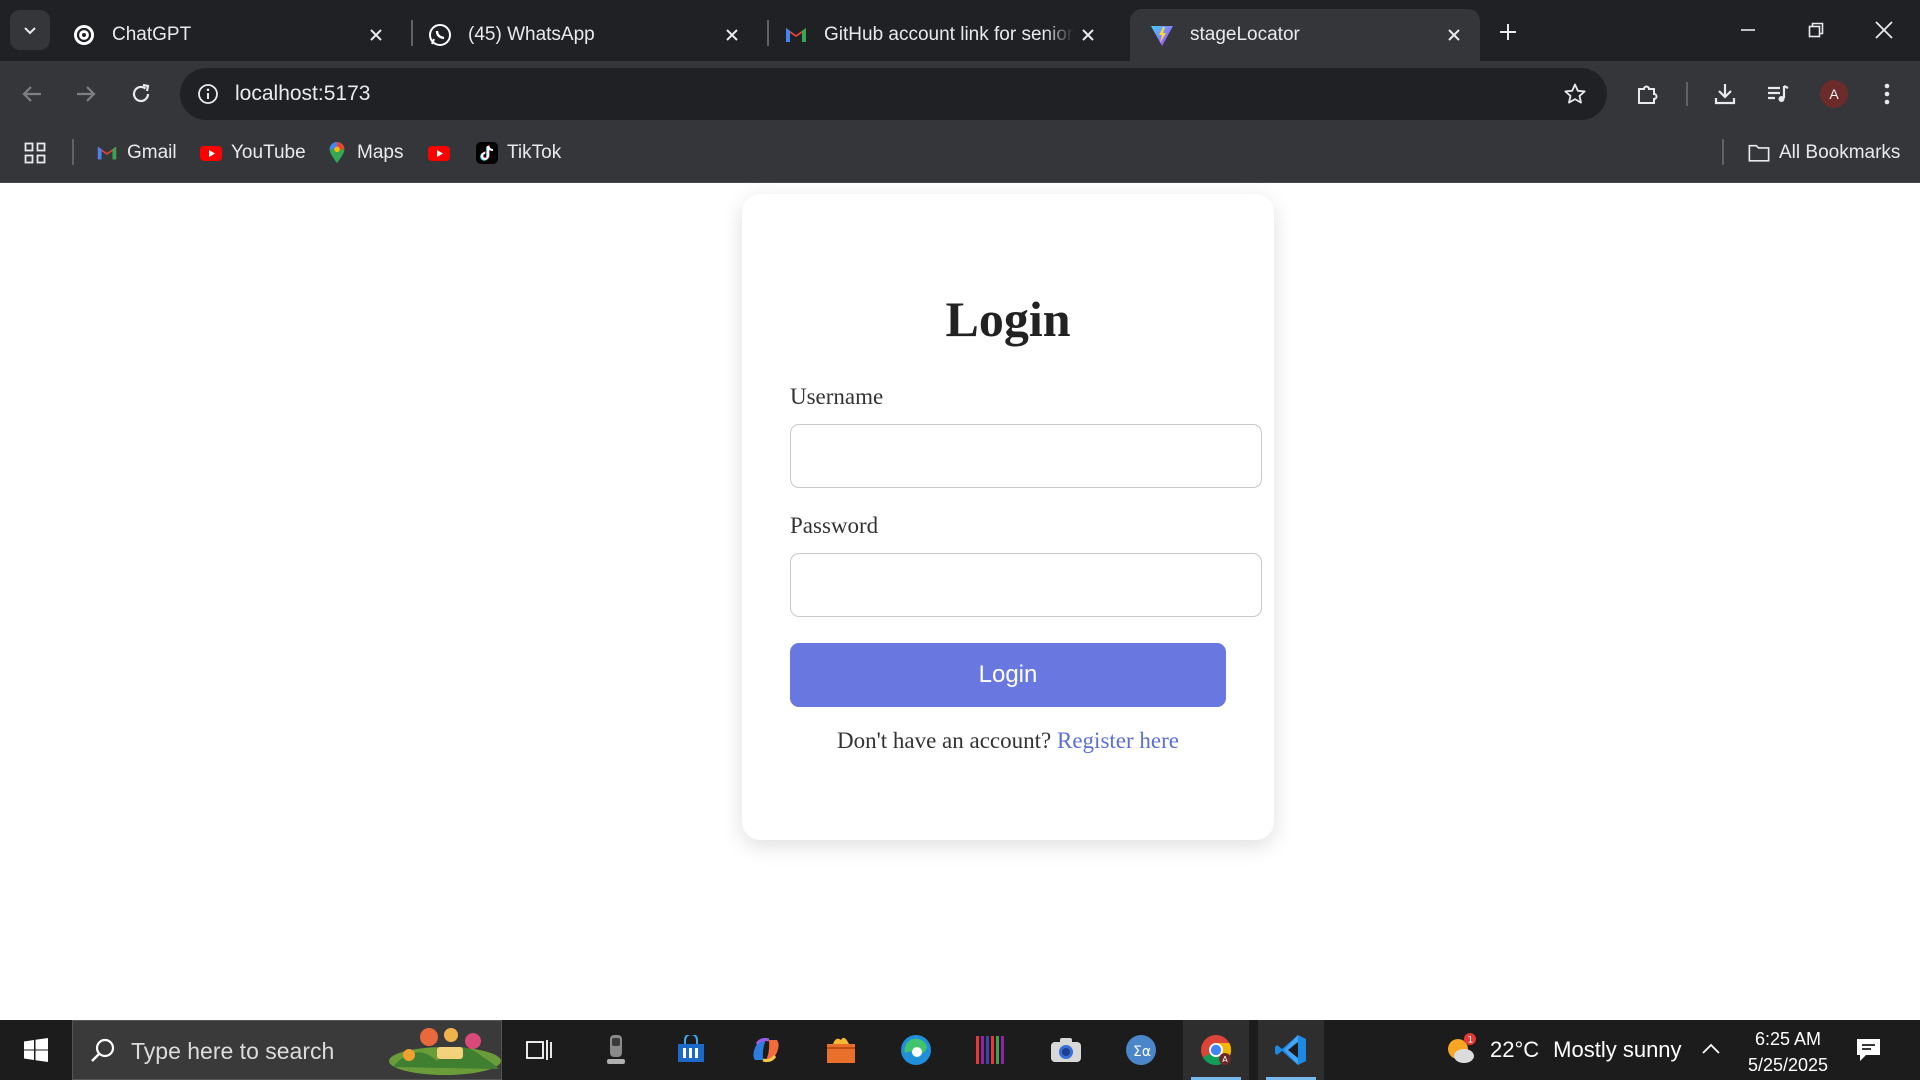 Image resolution: width=1920 pixels, height=1080 pixels. I want to click on apps-button, so click(39, 153).